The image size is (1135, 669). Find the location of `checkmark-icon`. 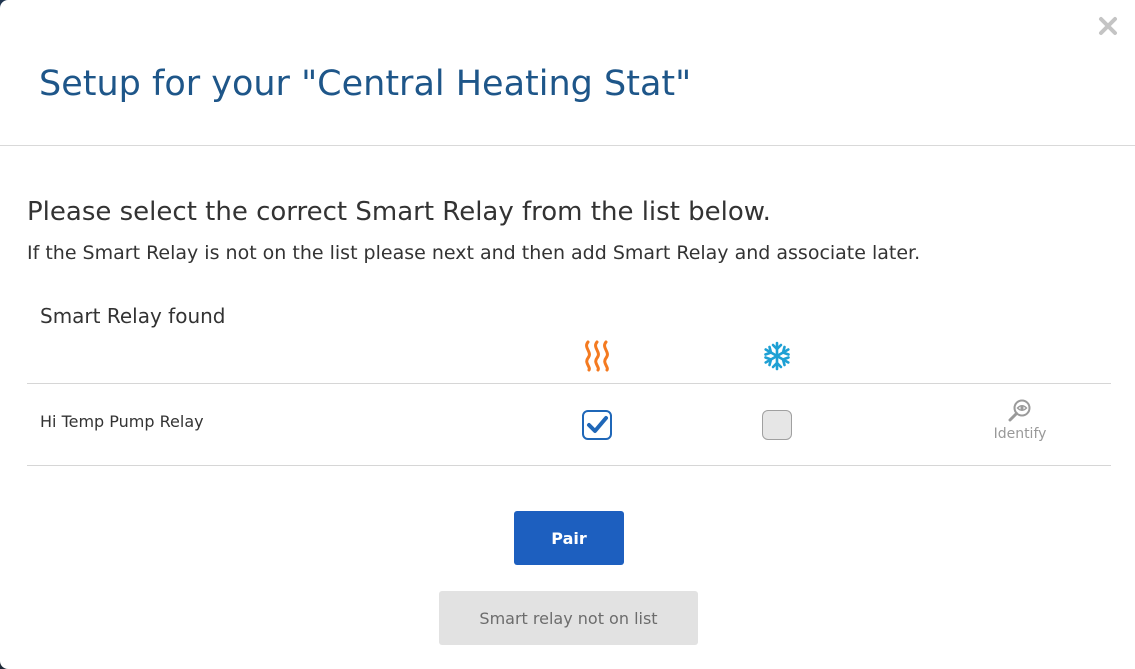

checkmark-icon is located at coordinates (597, 424).